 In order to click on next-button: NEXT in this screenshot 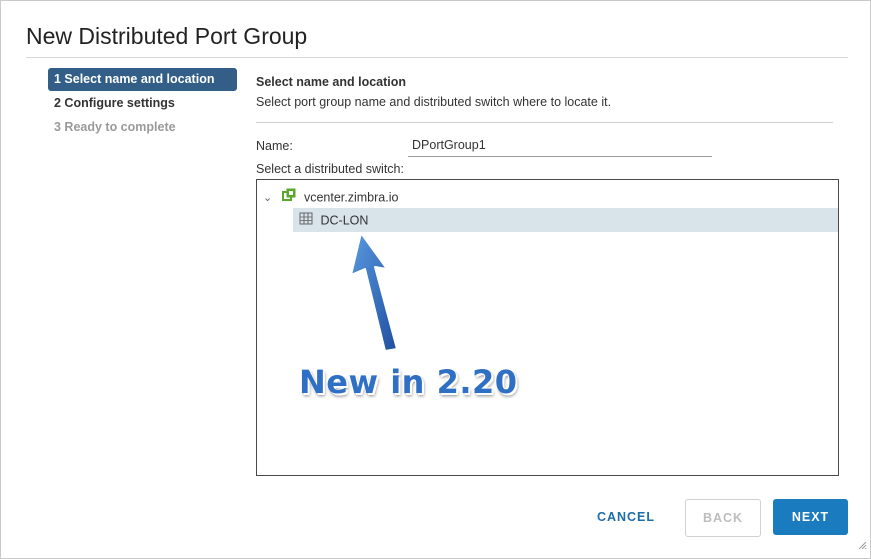, I will do `click(810, 517)`.